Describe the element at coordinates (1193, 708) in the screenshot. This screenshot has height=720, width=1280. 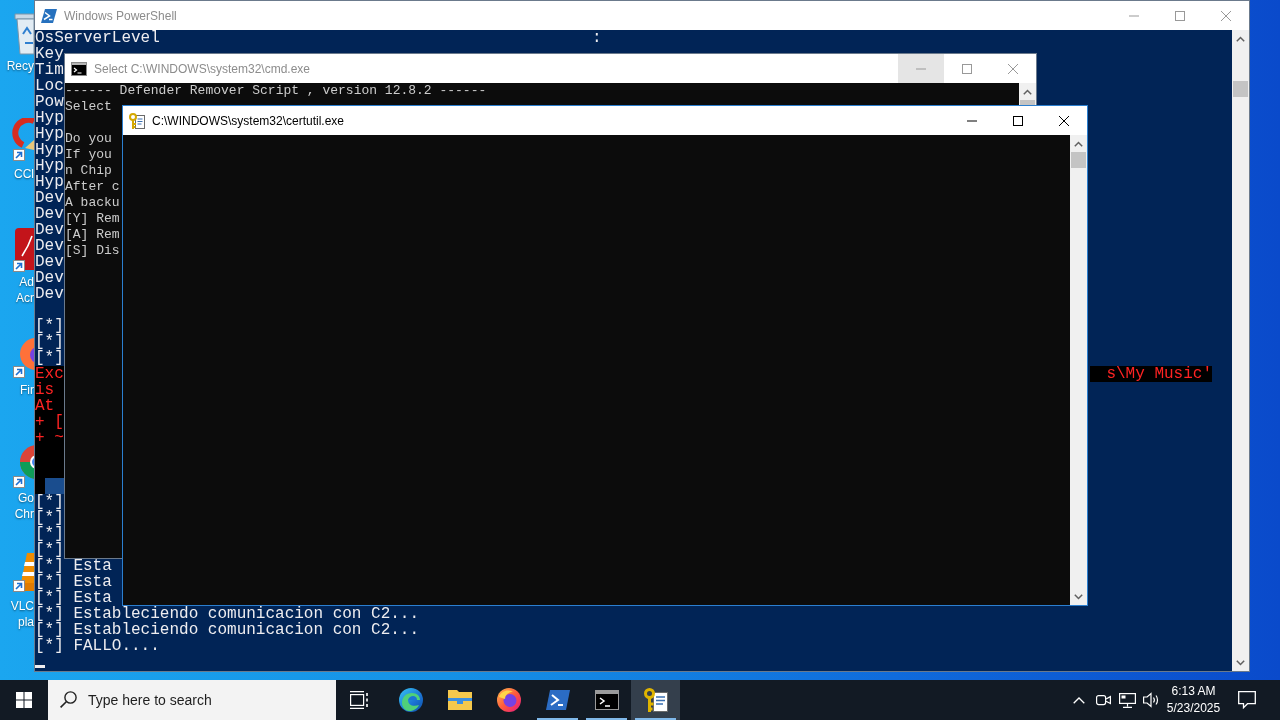
I see `clock-date: 5/23/2025` at that location.